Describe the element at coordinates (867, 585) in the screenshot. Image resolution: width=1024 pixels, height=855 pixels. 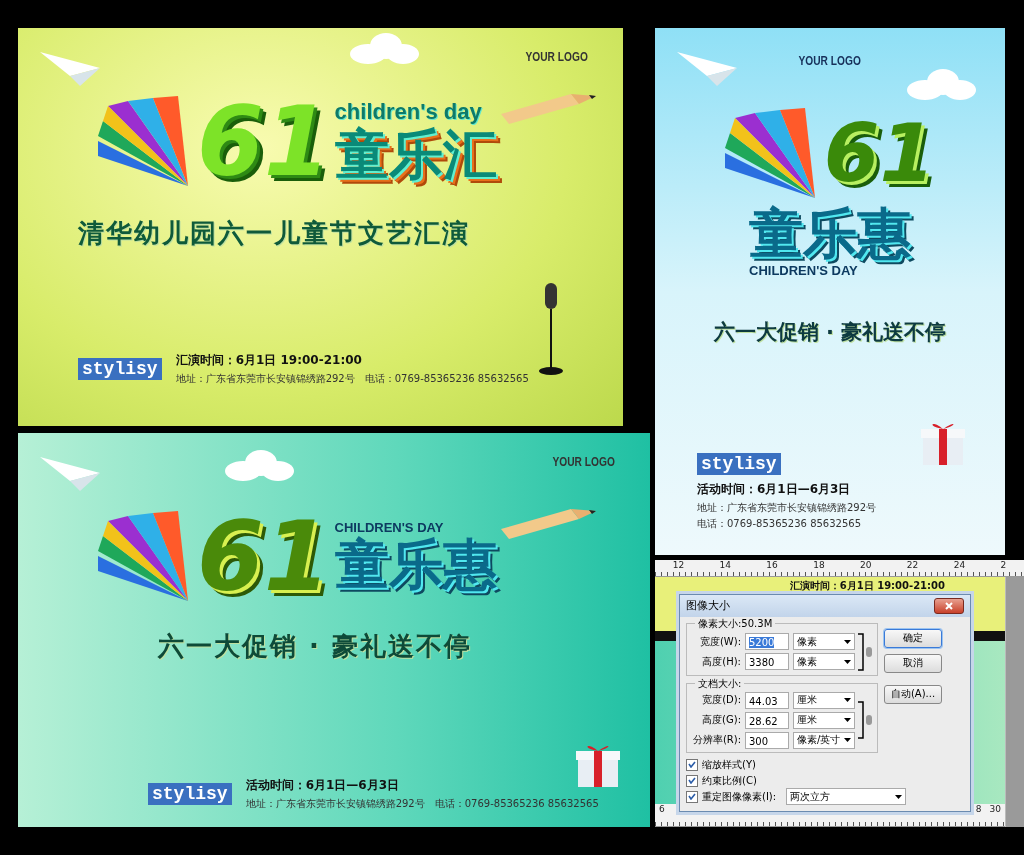
I see `canvas-text: 汇演时间：6月1日 19:00-21:00` at that location.